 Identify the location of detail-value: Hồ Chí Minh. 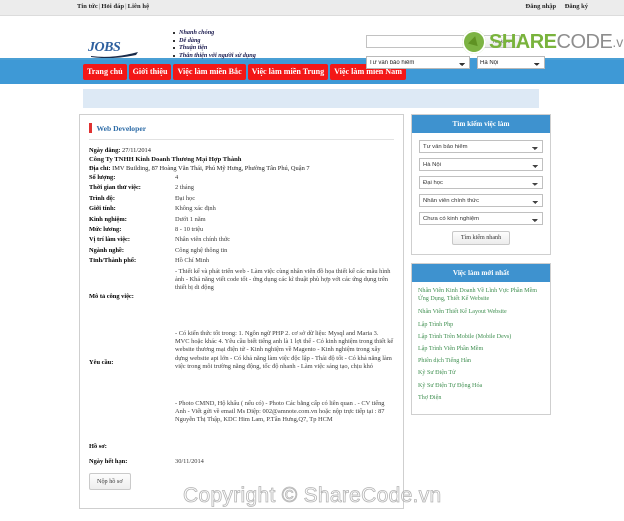
(192, 261).